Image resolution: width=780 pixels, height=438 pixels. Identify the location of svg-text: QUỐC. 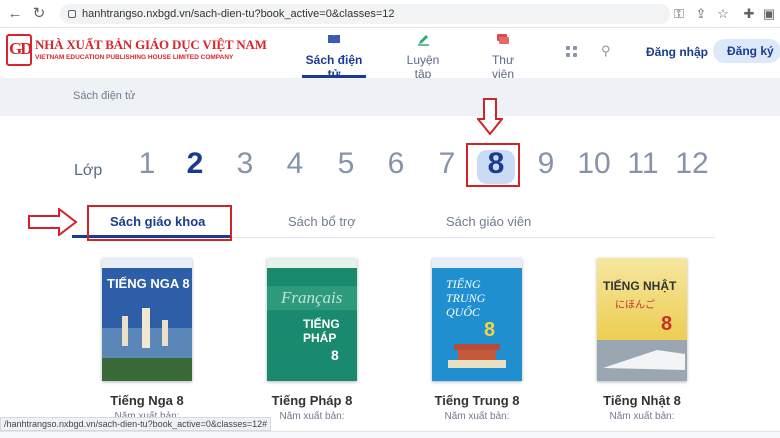
(463, 311).